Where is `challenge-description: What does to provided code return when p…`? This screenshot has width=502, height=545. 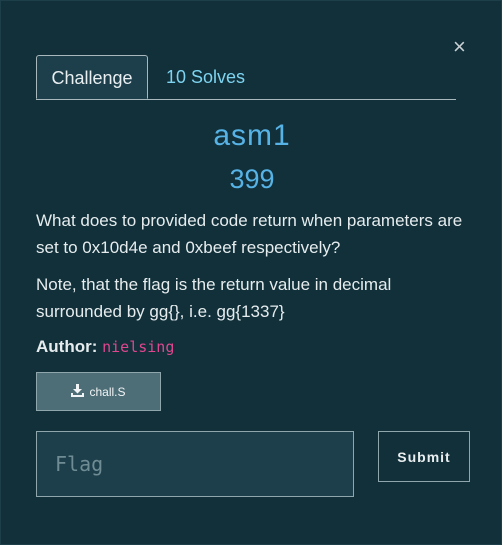 challenge-description: What does to provided code return when p… is located at coordinates (249, 234).